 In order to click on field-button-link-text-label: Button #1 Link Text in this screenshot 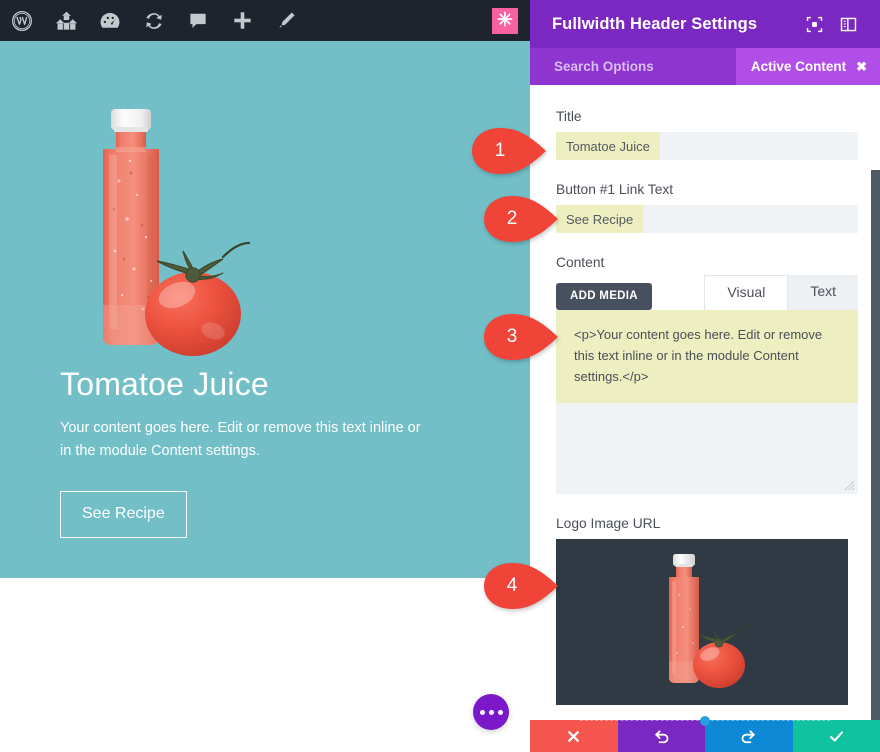, I will do `click(615, 189)`.